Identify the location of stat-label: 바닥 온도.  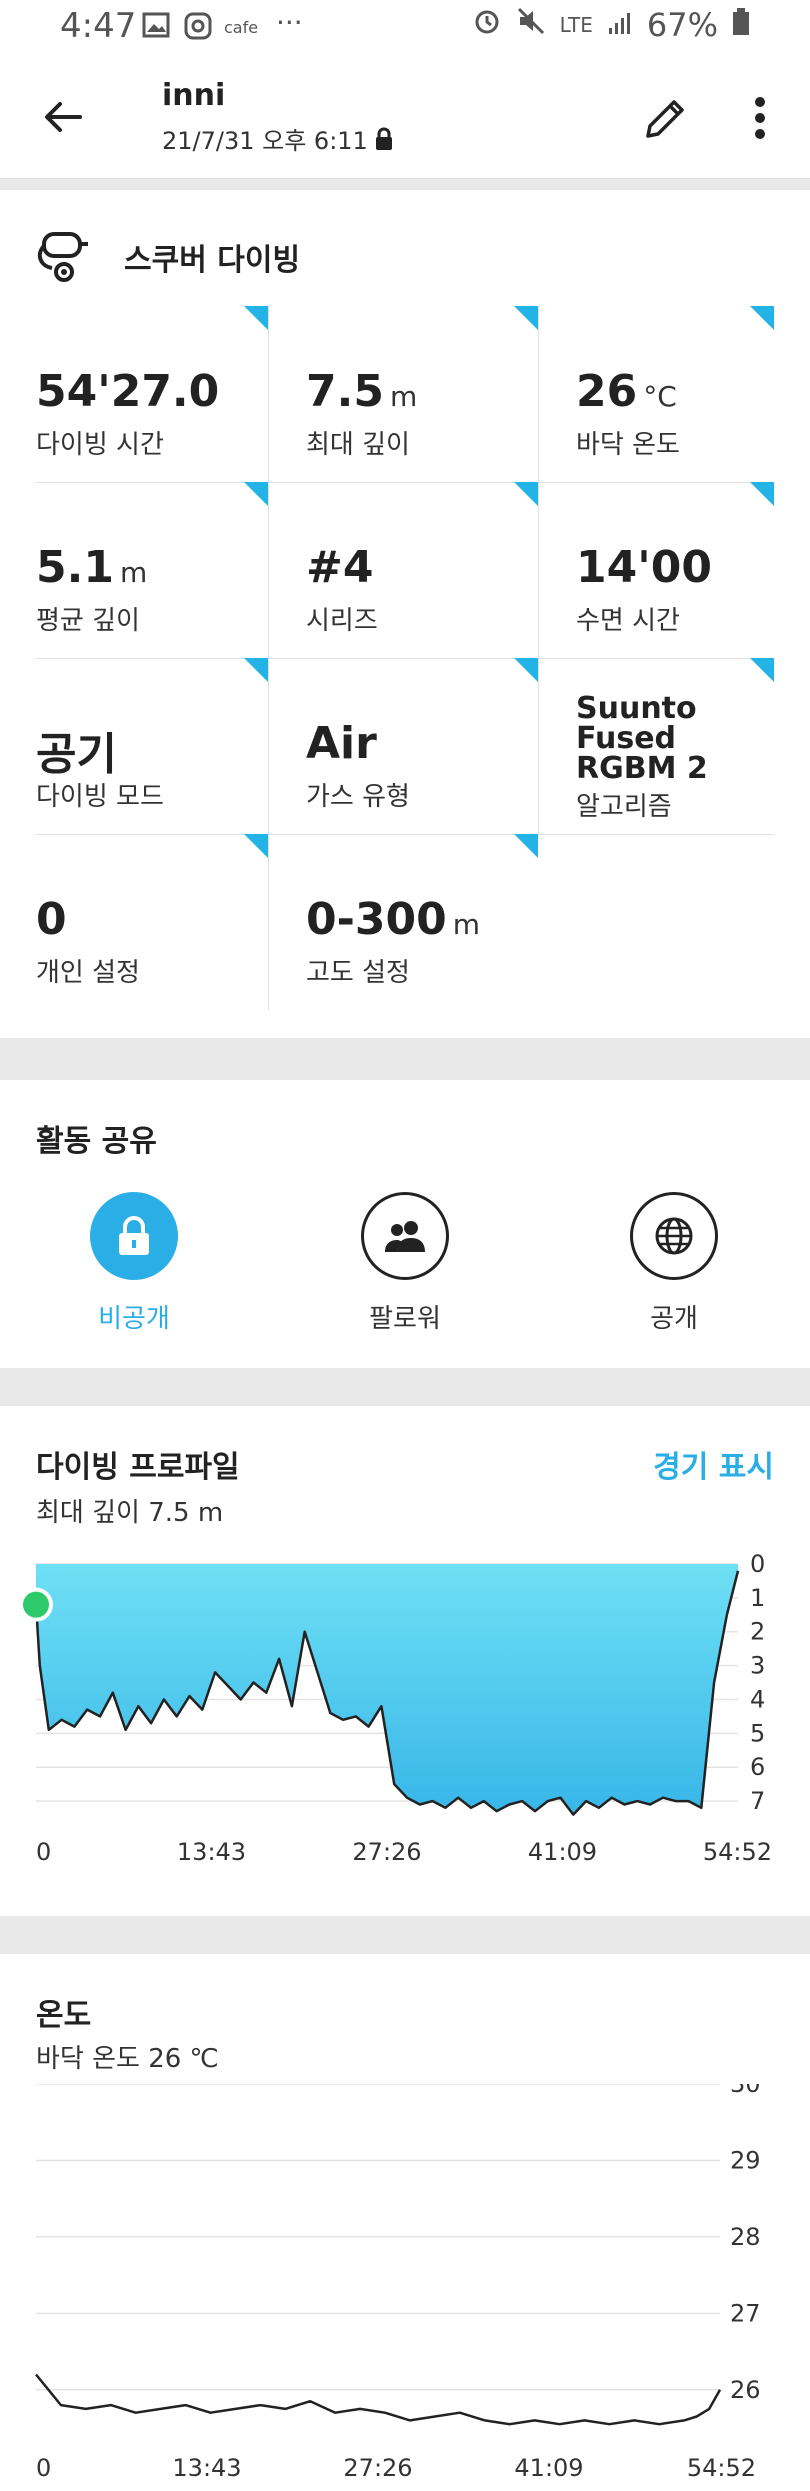
(628, 445).